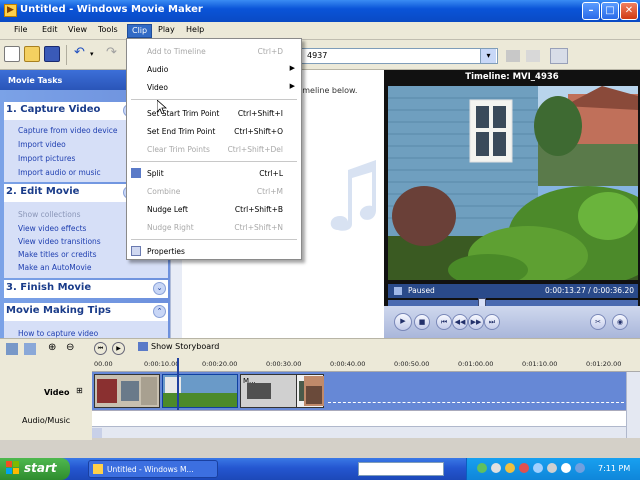 Image resolution: width=640 pixels, height=480 pixels. I want to click on menu-clear-trim: Clear Trim Points Ctrl+Shift+Del, so click(215, 149).